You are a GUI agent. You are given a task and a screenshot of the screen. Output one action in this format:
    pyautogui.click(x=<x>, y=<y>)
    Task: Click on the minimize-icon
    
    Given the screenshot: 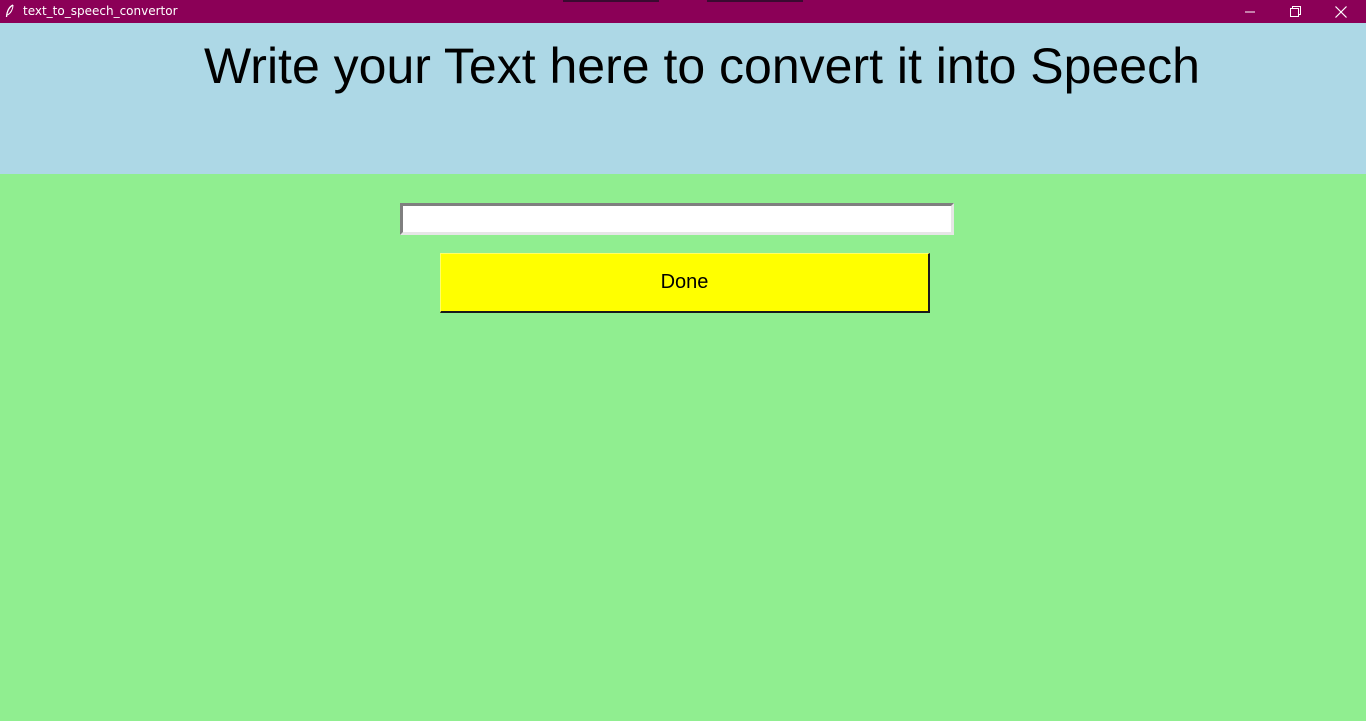 What is the action you would take?
    pyautogui.click(x=1250, y=12)
    